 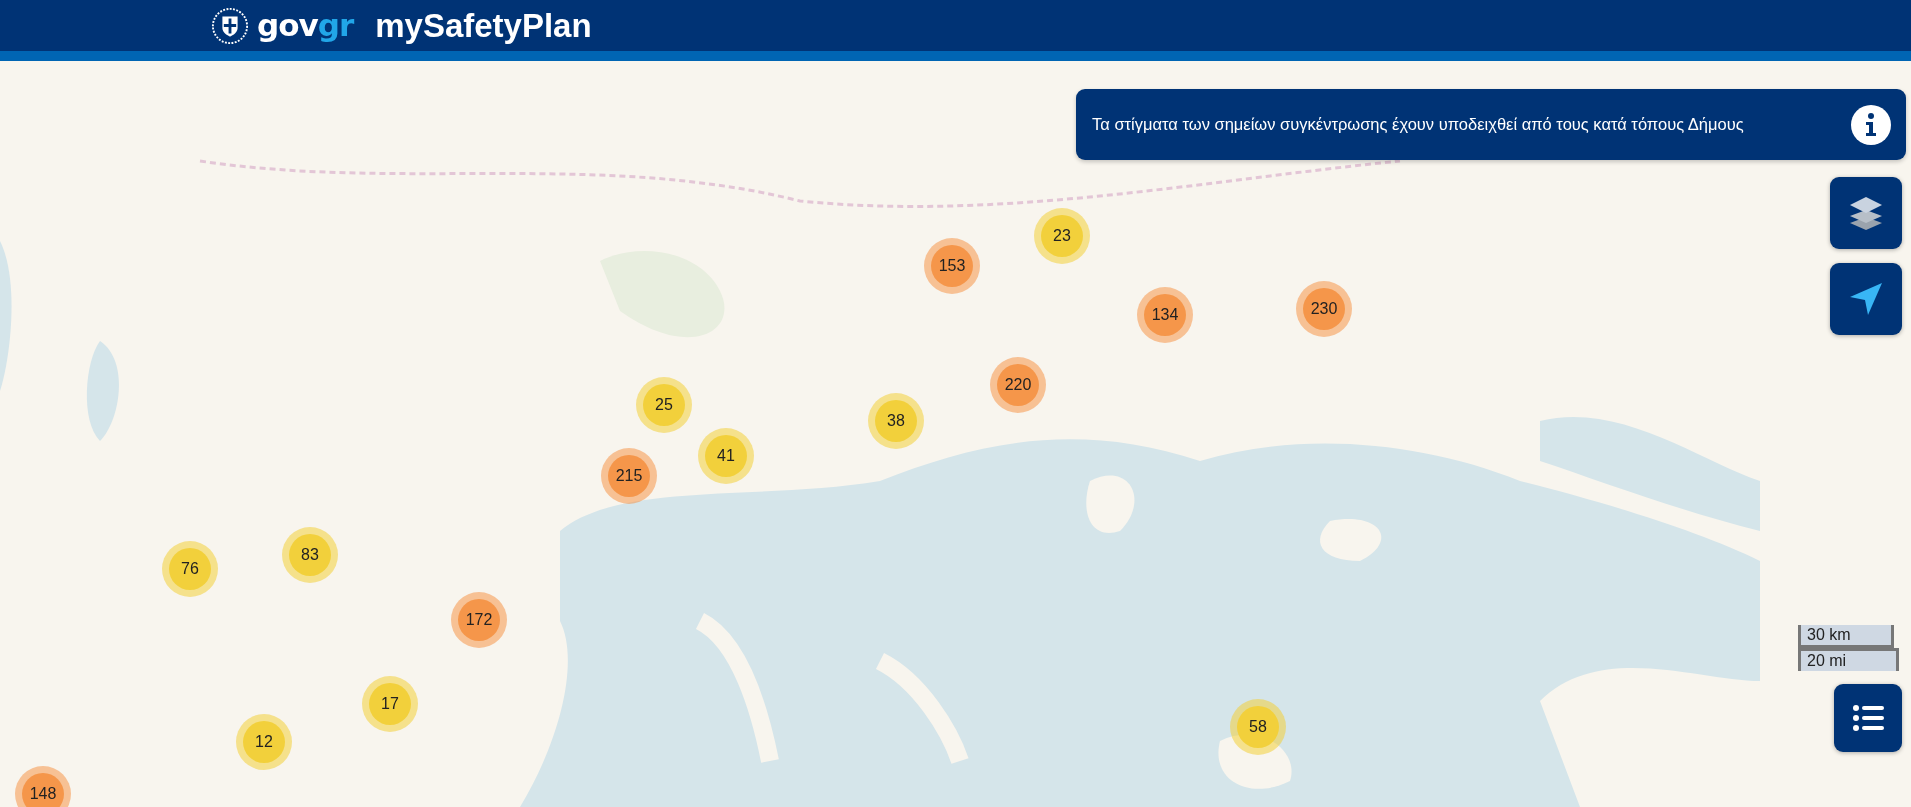 I want to click on cluster-marker: 134, so click(x=1165, y=315).